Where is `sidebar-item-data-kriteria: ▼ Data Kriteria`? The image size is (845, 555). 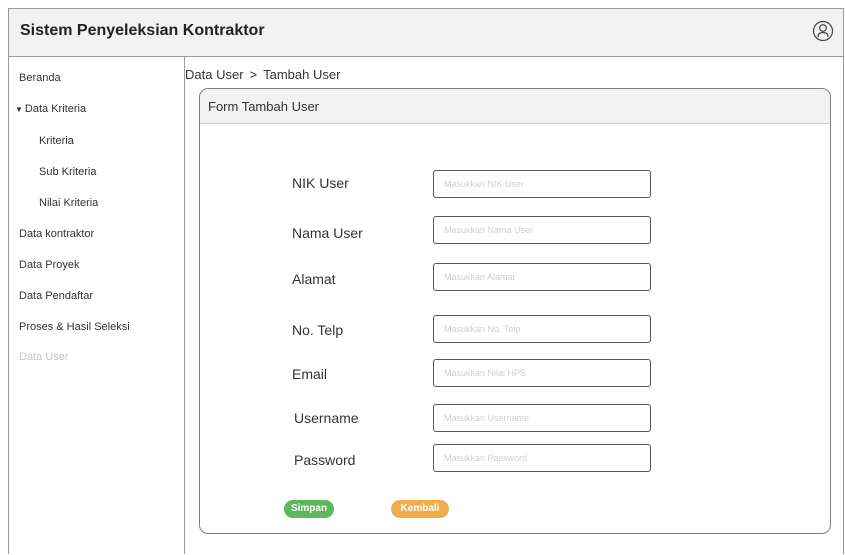
sidebar-item-data-kriteria: ▼ Data Kriteria is located at coordinates (50, 109).